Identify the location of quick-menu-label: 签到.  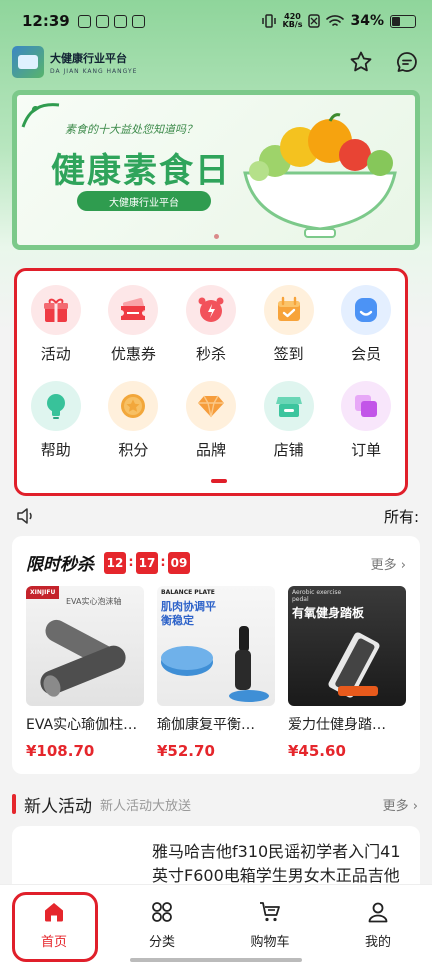
(288, 354).